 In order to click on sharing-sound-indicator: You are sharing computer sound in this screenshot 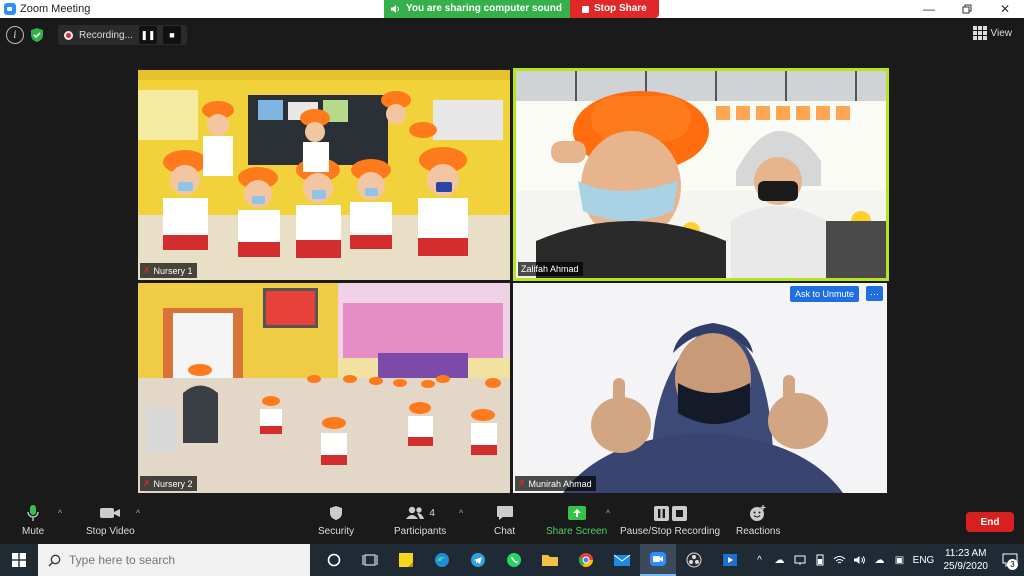, I will do `click(477, 9)`.